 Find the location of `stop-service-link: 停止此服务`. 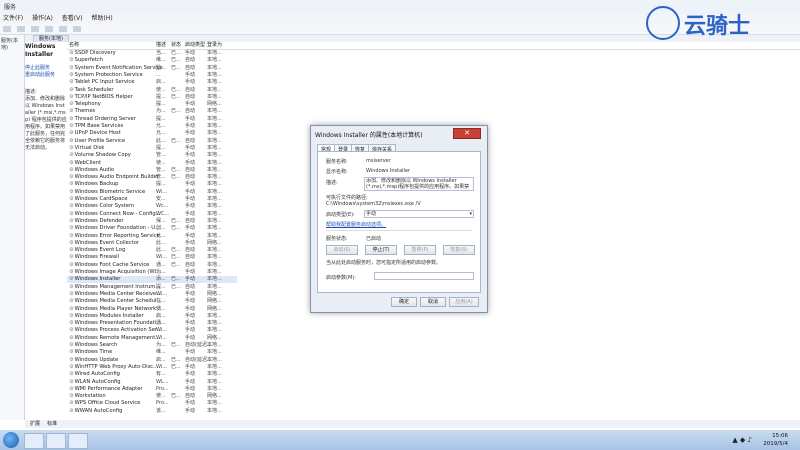

stop-service-link: 停止此服务 is located at coordinates (46, 68).